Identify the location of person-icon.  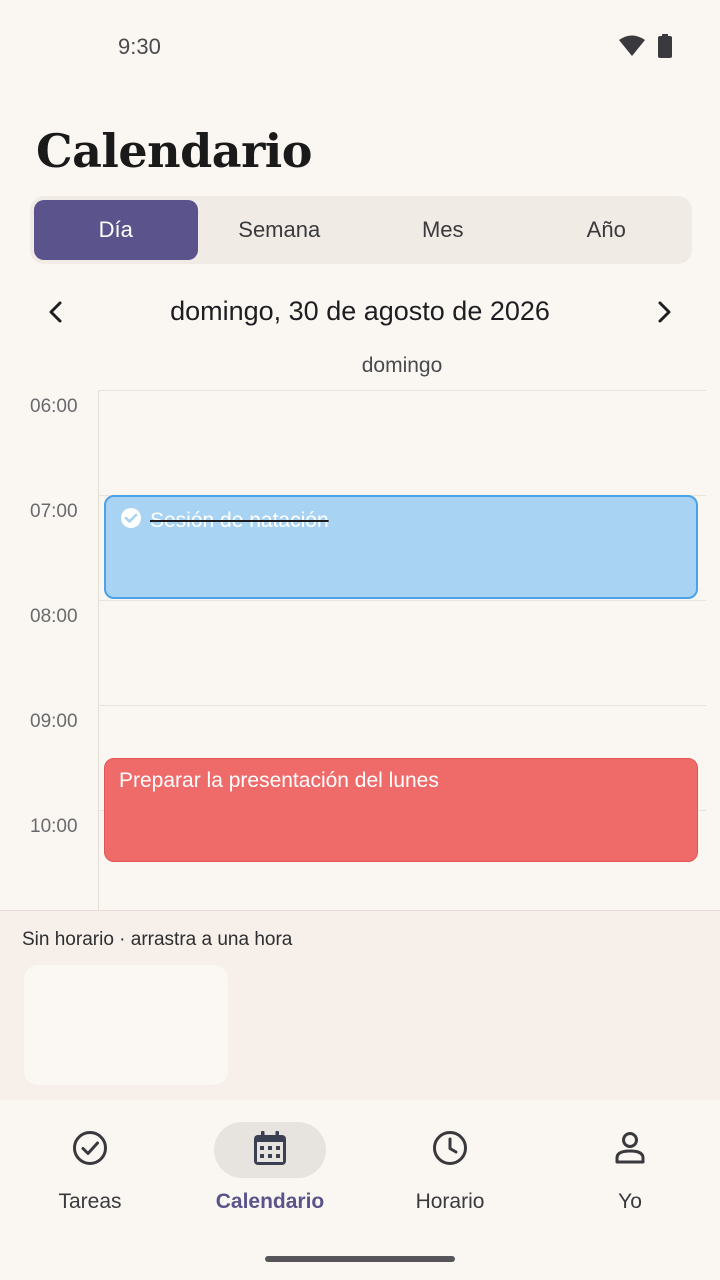
(630, 1150).